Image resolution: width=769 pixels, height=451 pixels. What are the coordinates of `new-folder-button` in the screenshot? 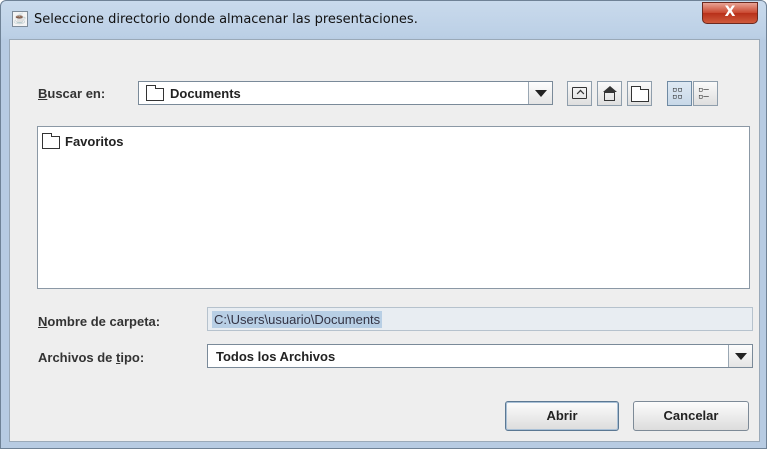 It's located at (639, 93).